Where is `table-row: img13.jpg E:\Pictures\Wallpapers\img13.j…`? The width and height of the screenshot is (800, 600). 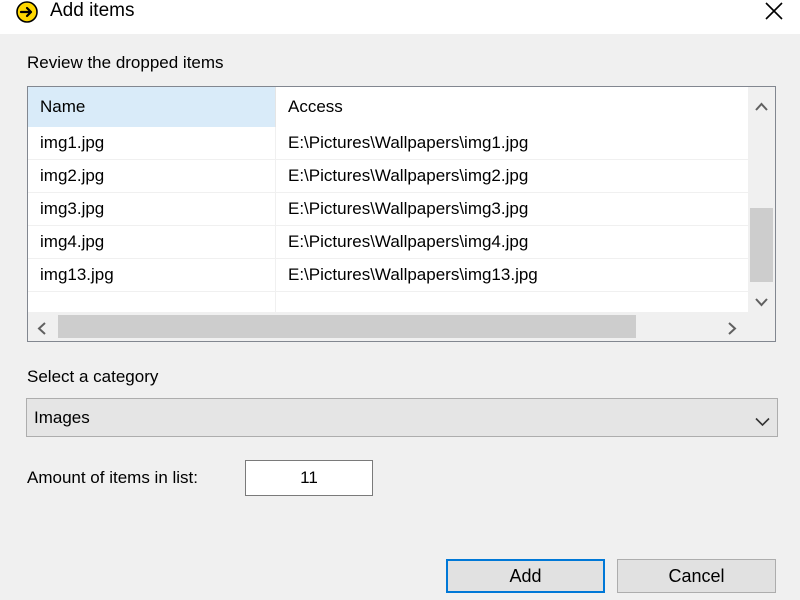
table-row: img13.jpg E:\Pictures\Wallpapers\img13.j… is located at coordinates (388, 275).